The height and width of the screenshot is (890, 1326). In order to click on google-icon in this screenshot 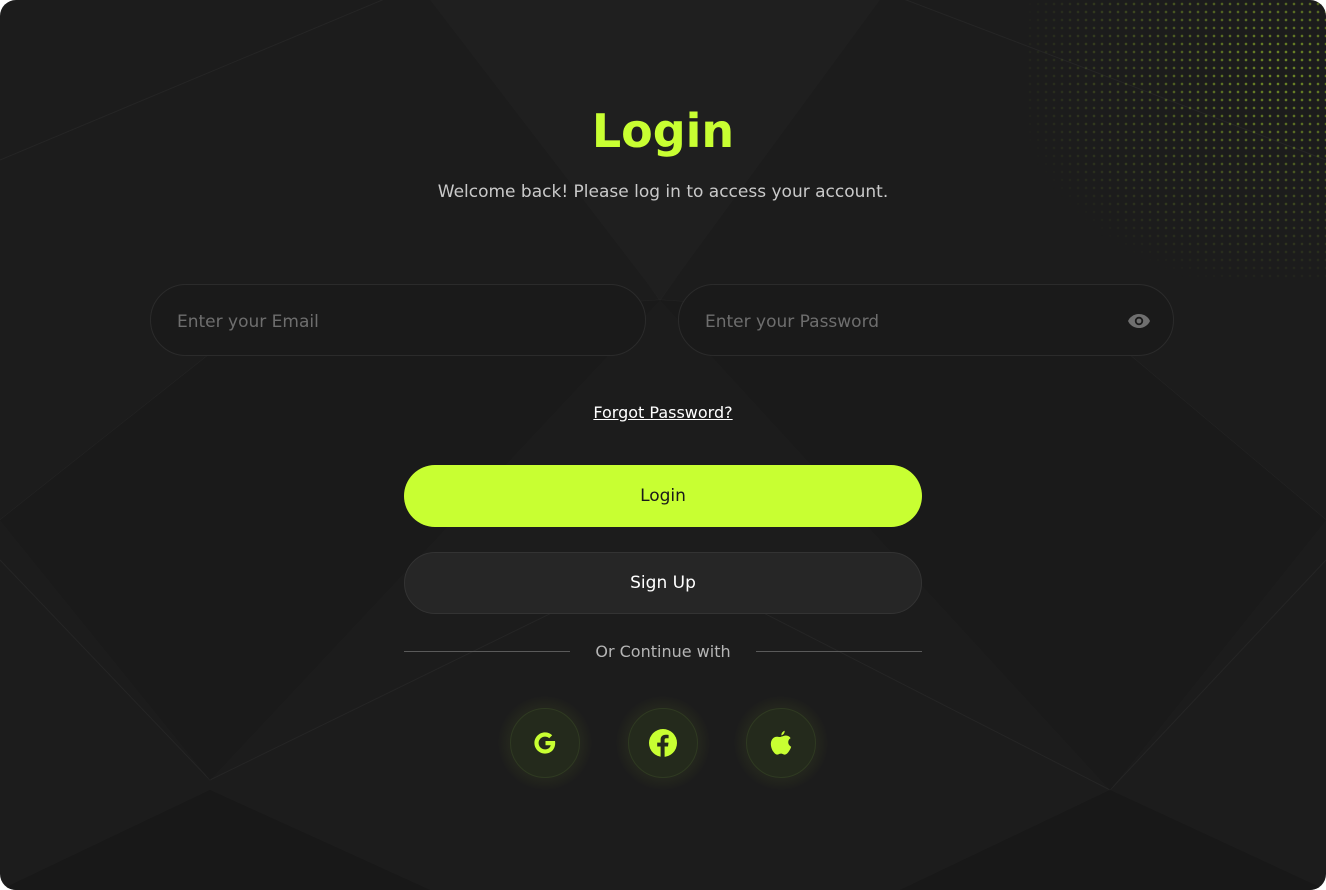, I will do `click(545, 743)`.